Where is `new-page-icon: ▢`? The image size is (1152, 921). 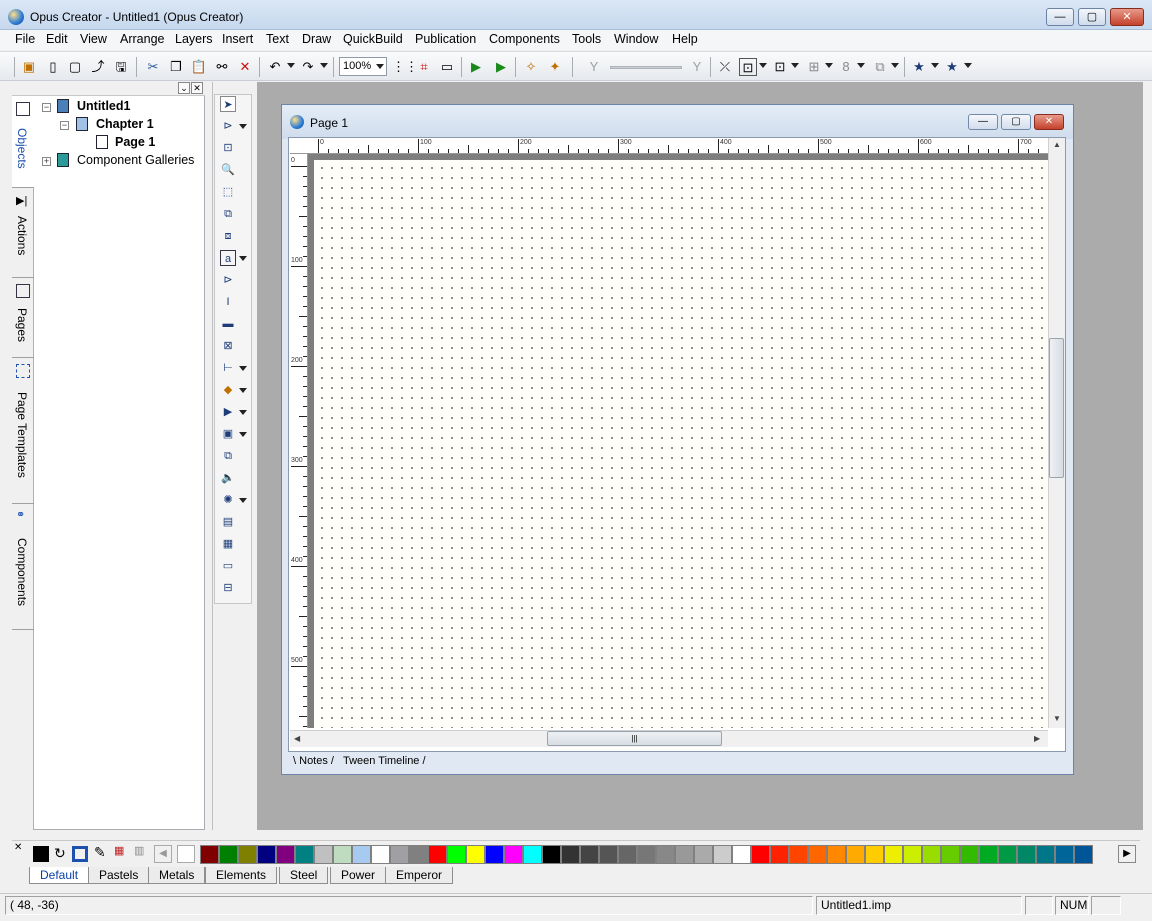 new-page-icon: ▢ is located at coordinates (75, 67).